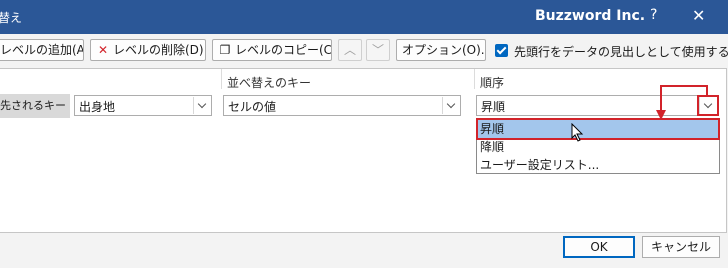 This screenshot has width=728, height=268. I want to click on cancel-button: キャンセル, so click(681, 247).